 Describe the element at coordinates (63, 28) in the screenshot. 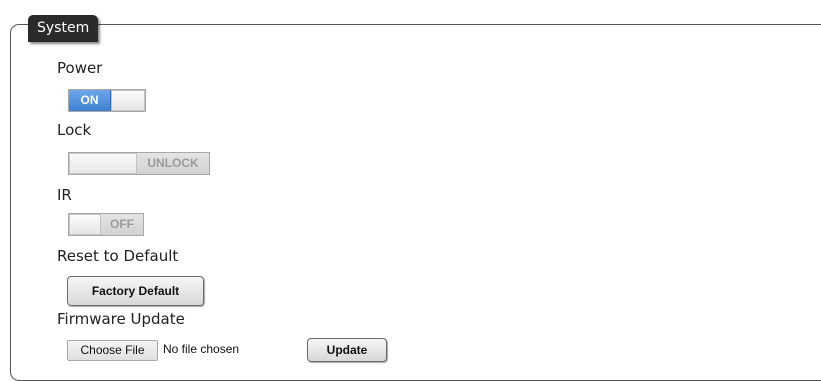

I see `panel-title: System` at that location.